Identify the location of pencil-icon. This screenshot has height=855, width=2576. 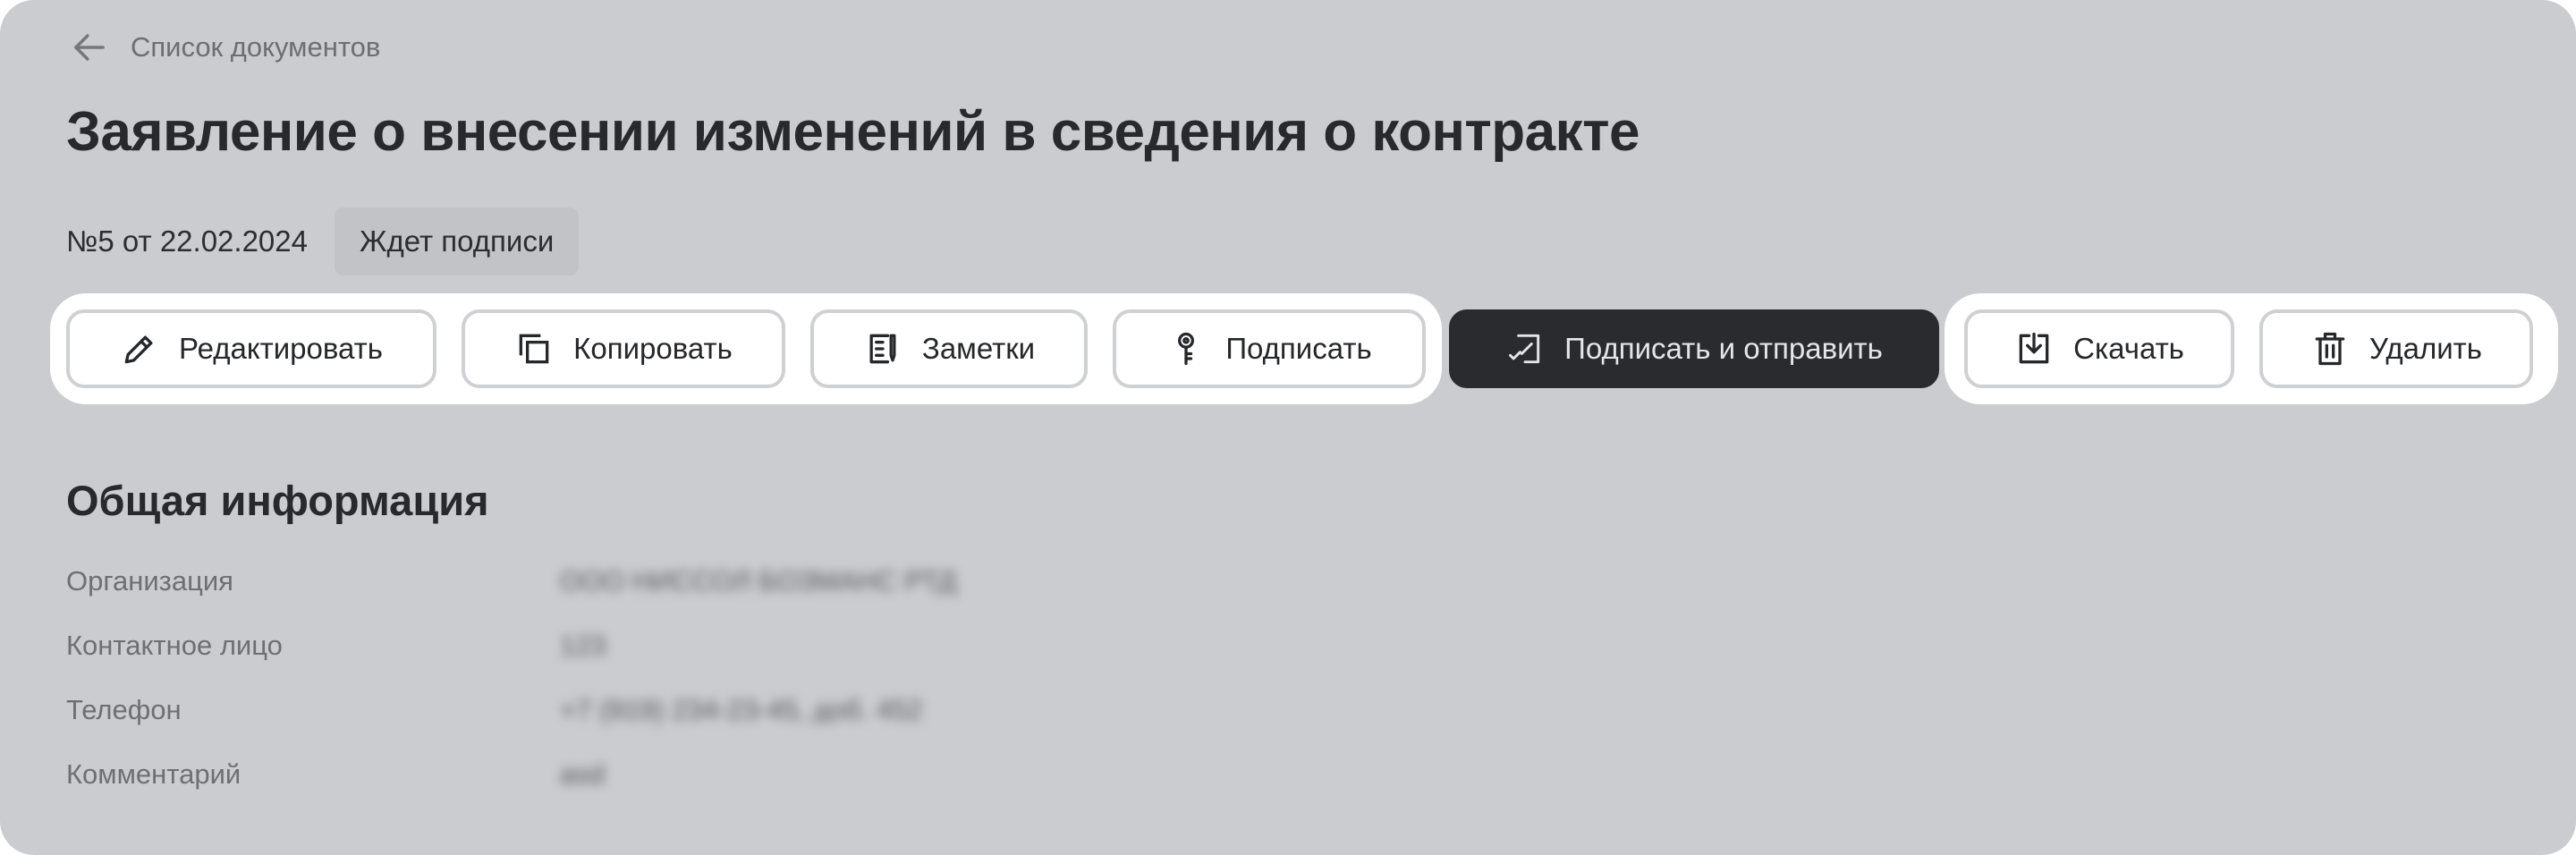
(138, 350).